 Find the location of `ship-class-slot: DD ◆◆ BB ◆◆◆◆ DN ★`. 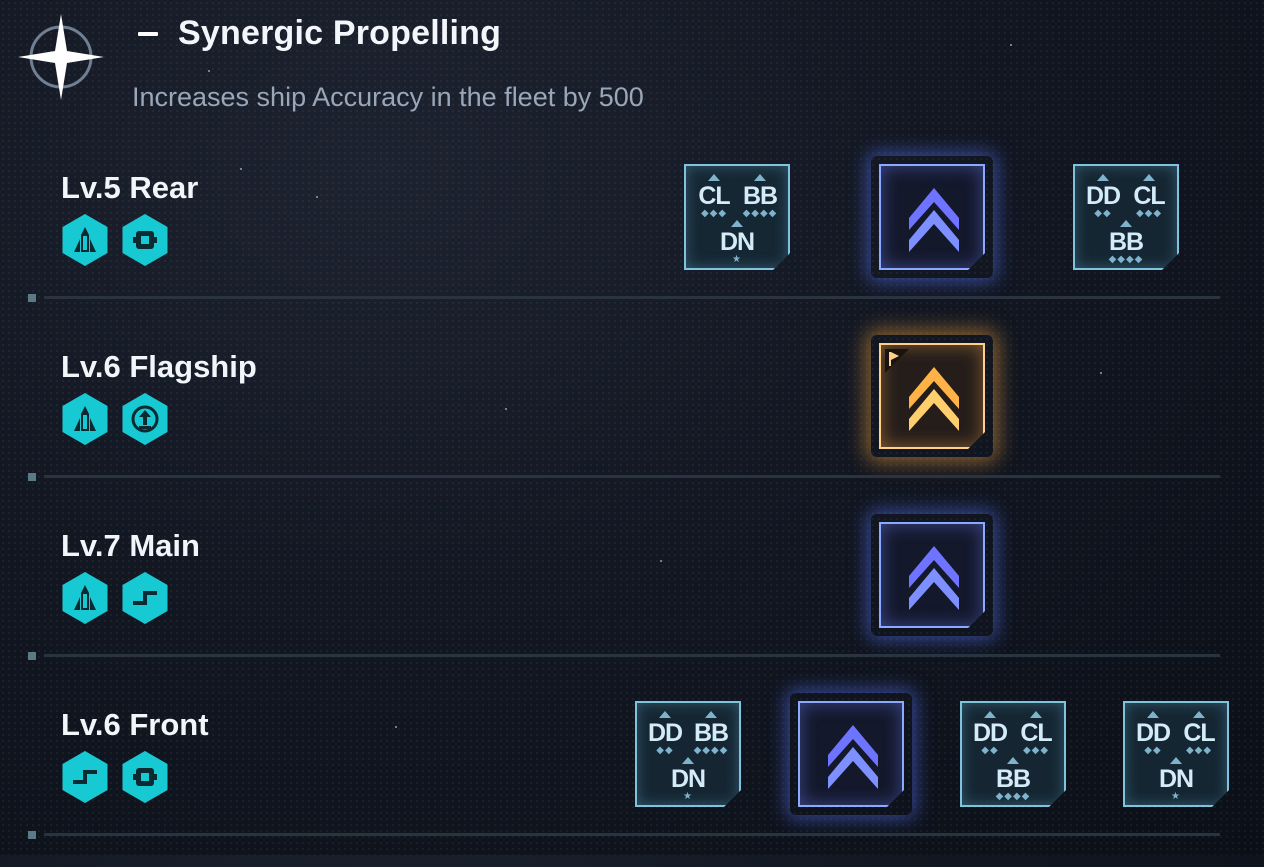

ship-class-slot: DD ◆◆ BB ◆◆◆◆ DN ★ is located at coordinates (688, 754).